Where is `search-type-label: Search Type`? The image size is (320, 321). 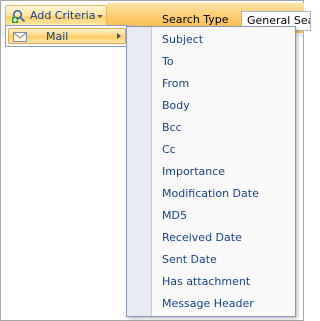
search-type-label: Search Type is located at coordinates (195, 19).